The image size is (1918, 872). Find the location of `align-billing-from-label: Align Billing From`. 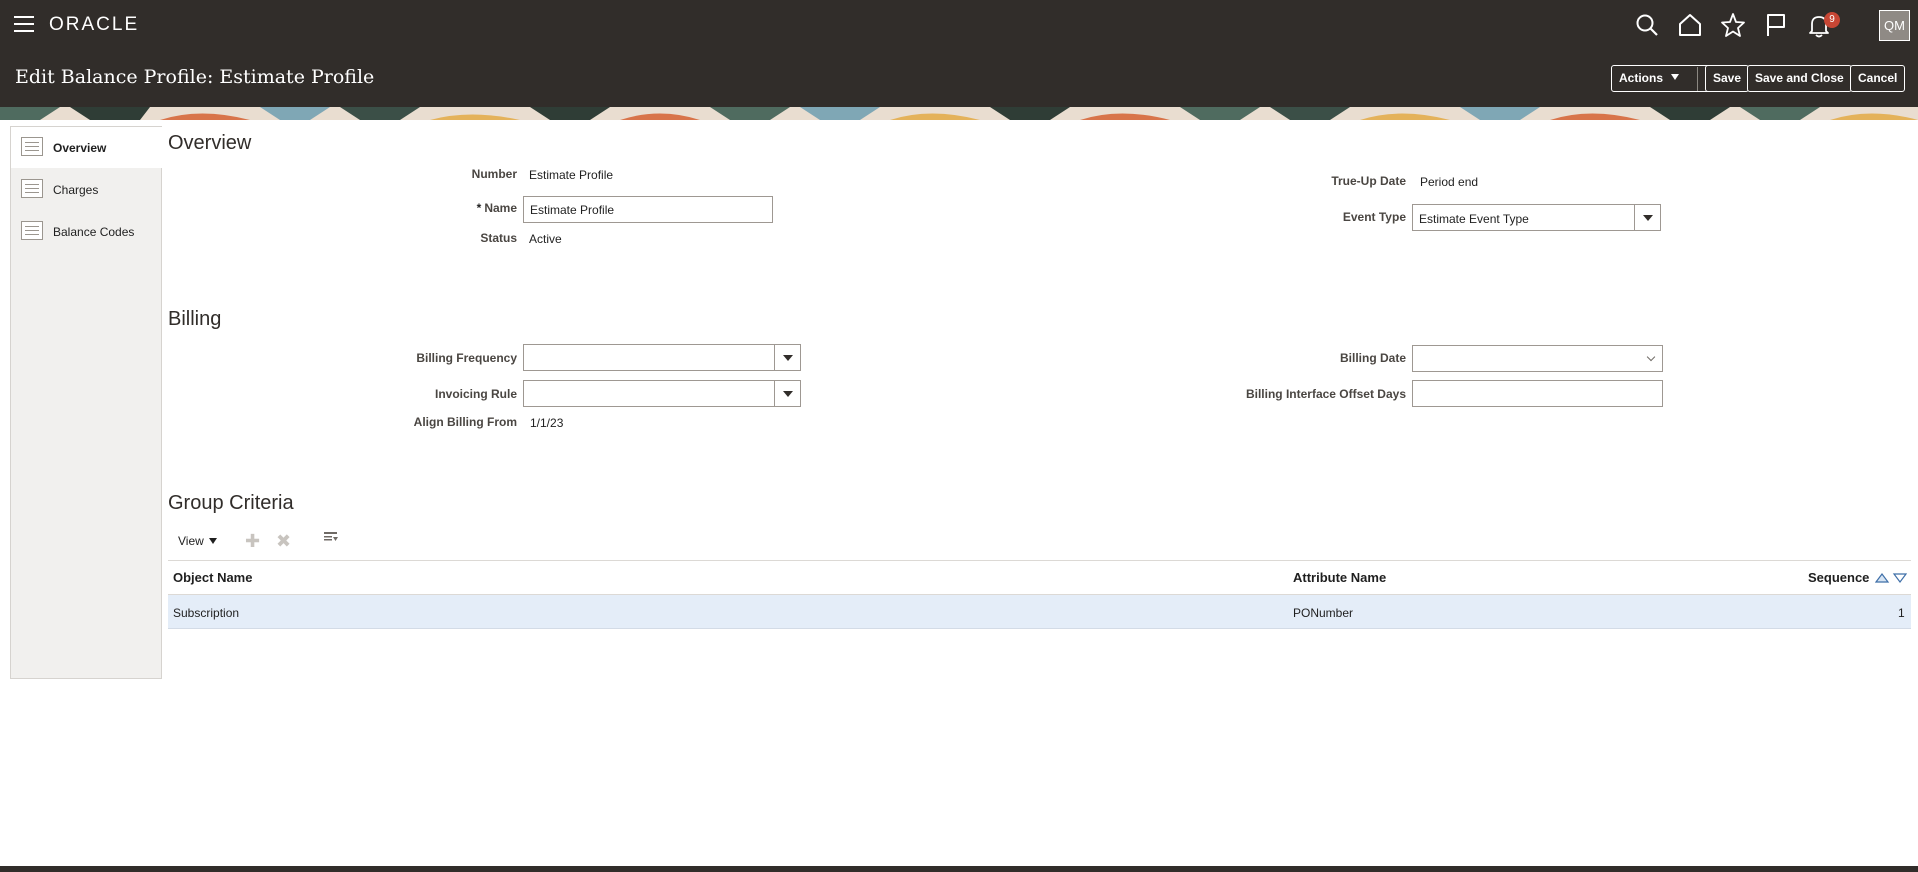

align-billing-from-label: Align Billing From is located at coordinates (465, 422).